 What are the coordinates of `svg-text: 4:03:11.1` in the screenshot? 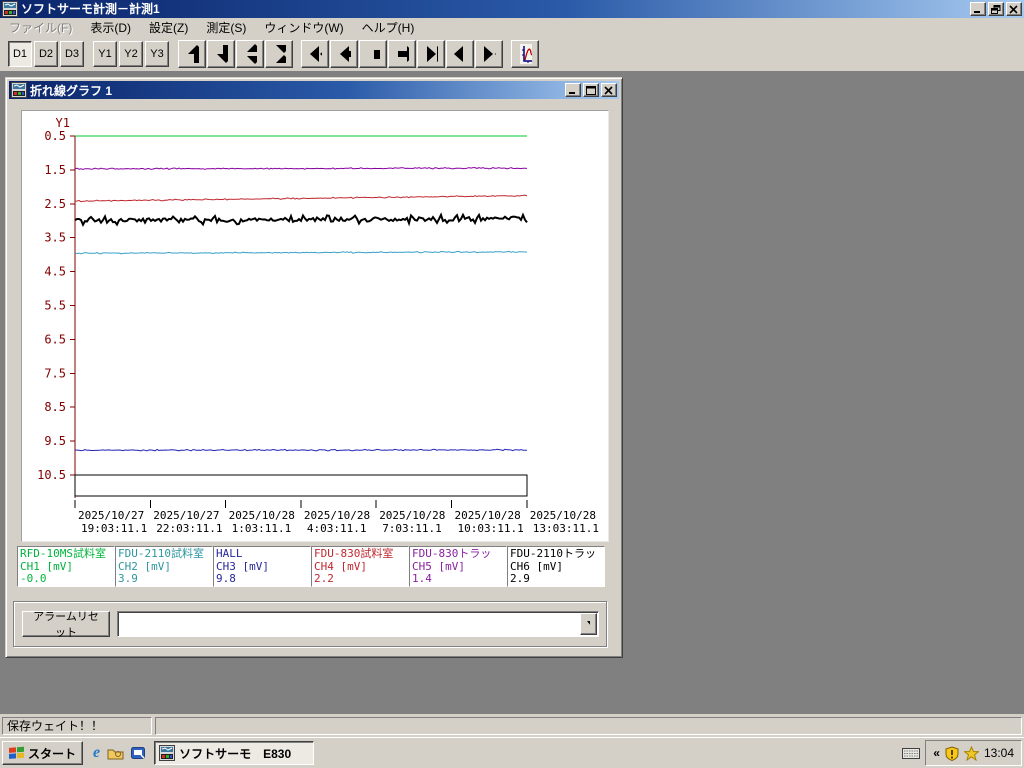 It's located at (337, 528).